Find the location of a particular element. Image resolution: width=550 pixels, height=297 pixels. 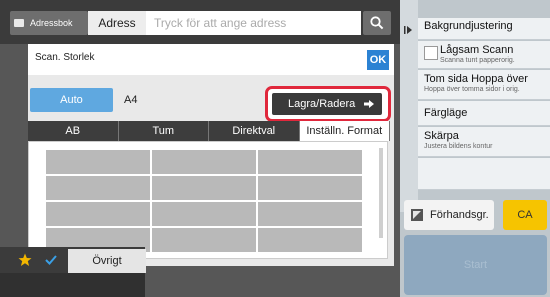

tab-inch: Tum is located at coordinates (163, 131).